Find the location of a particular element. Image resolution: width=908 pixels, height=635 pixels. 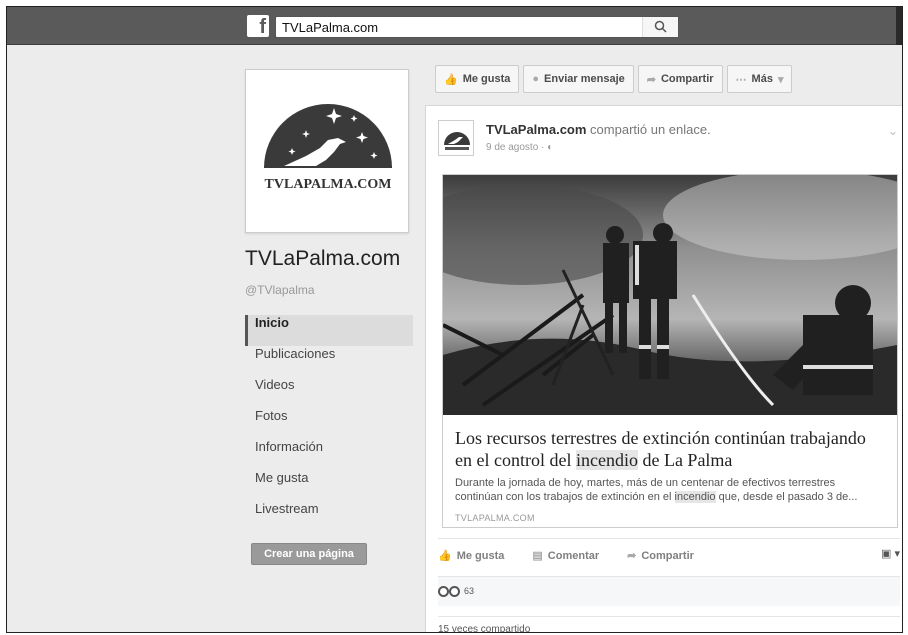

share-page-label: Compartir is located at coordinates (687, 79).